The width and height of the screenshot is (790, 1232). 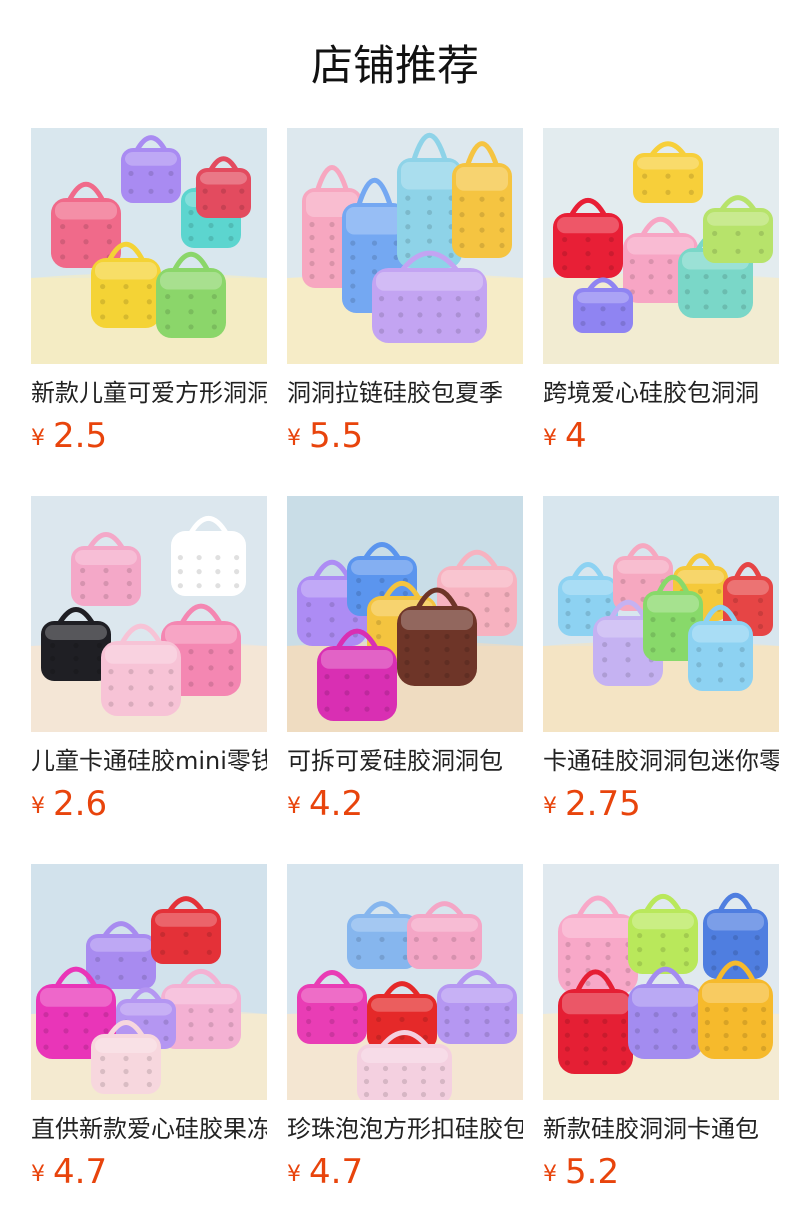 I want to click on product-name: 新款儿童可爱方形洞洞硅胶包, so click(x=149, y=393).